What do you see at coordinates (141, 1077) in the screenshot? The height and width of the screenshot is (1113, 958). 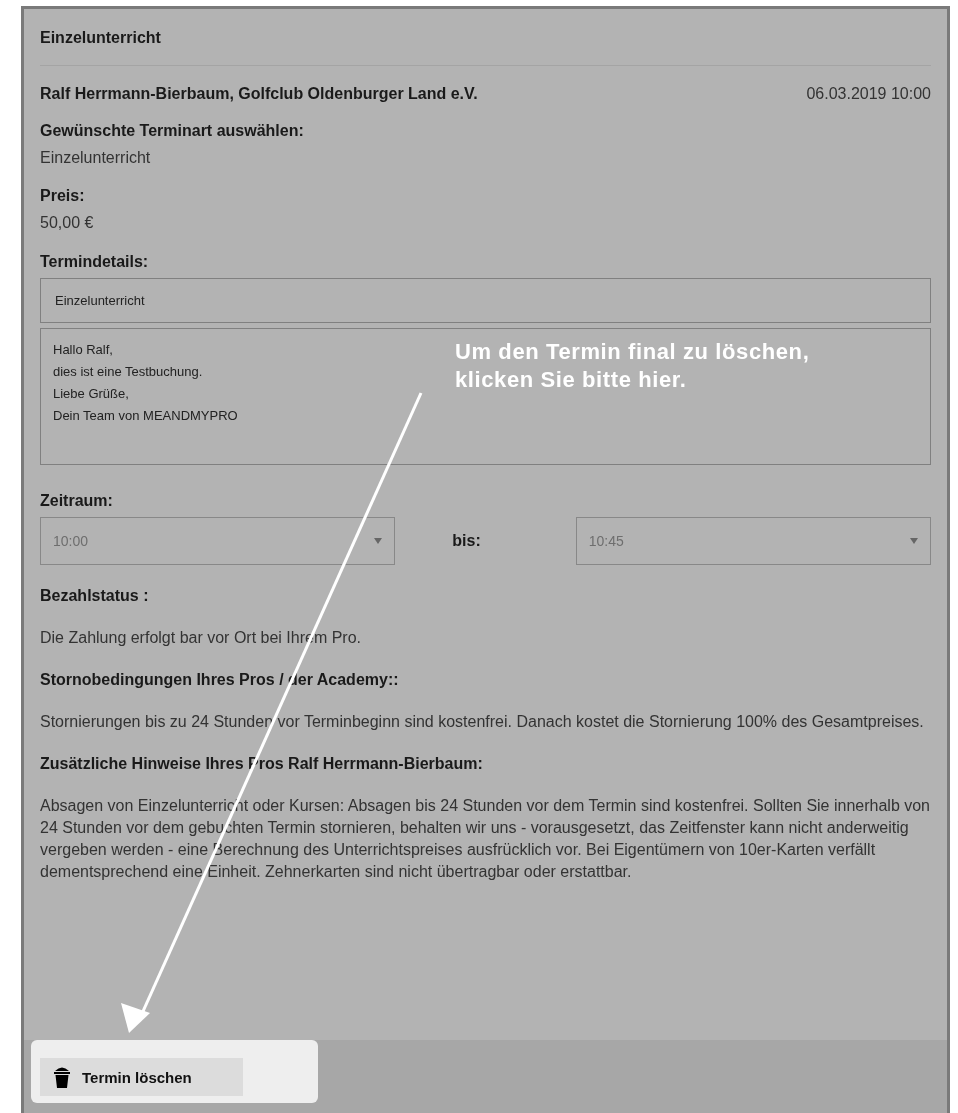 I see `delete-button: Termin löschen` at bounding box center [141, 1077].